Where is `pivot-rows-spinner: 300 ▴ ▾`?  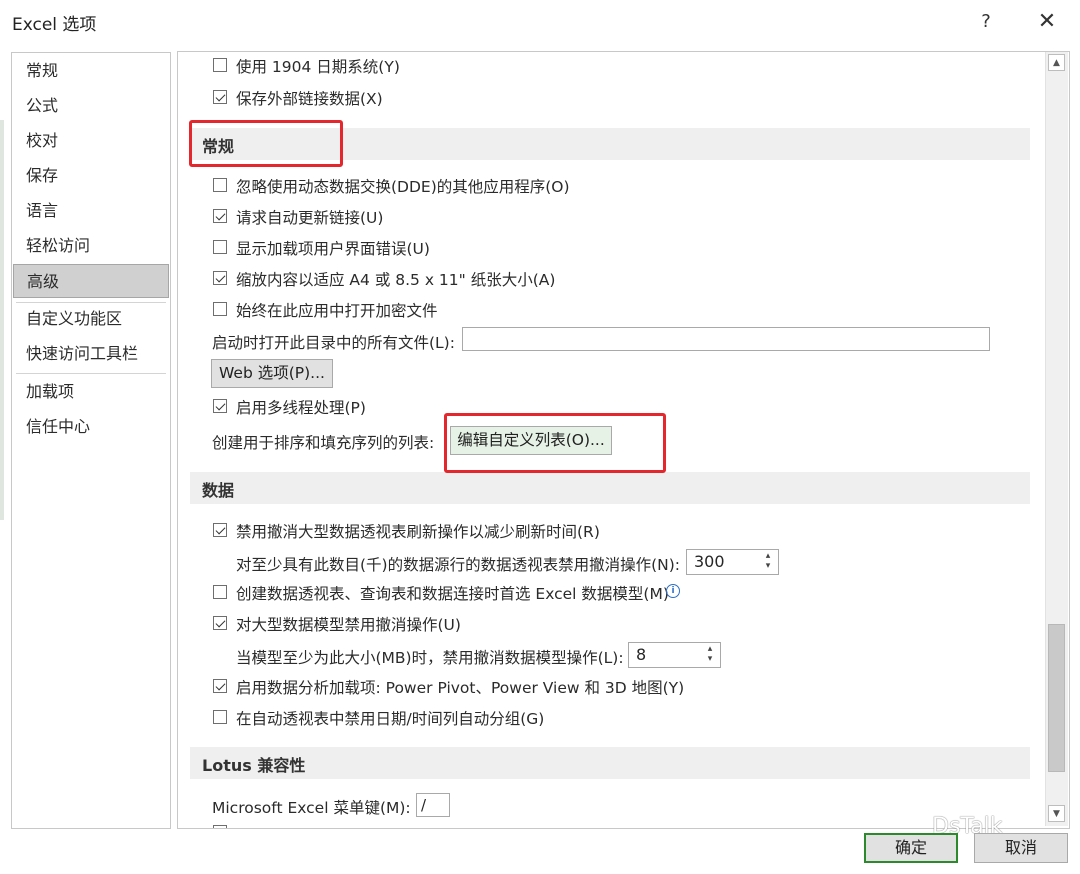 pivot-rows-spinner: 300 ▴ ▾ is located at coordinates (732, 562).